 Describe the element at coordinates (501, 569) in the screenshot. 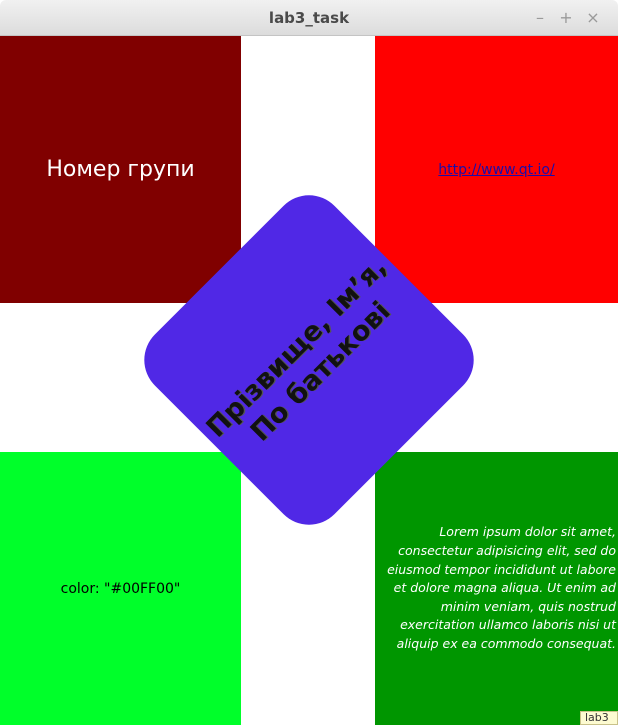

I see `lorem-line: eiusmod tempor incididunt ut labore` at that location.